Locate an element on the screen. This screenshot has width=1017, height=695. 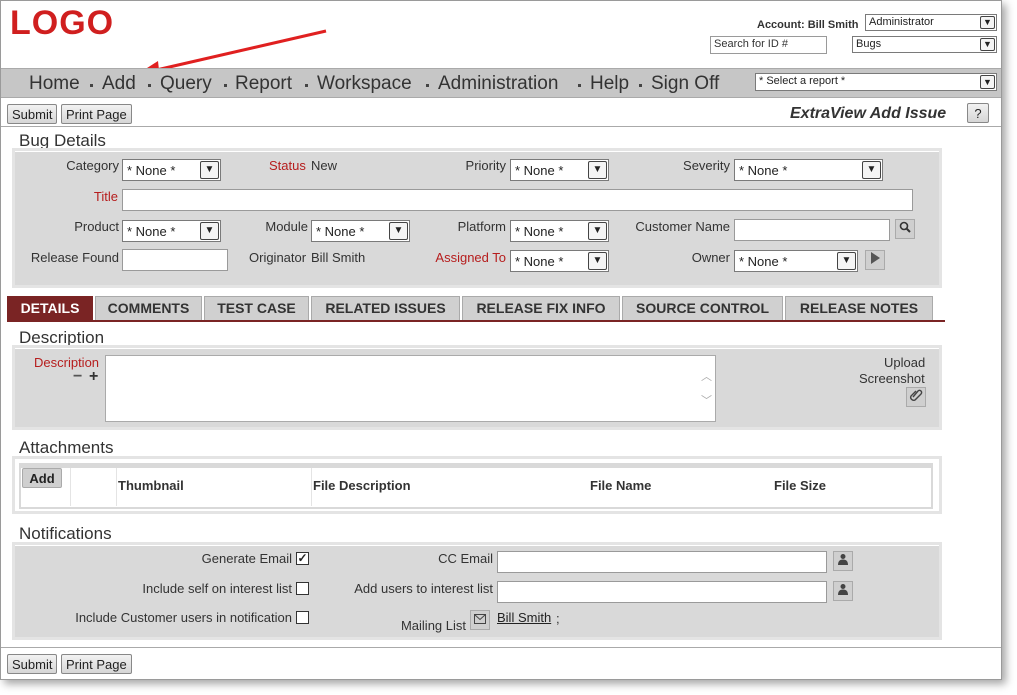
help-button: ? is located at coordinates (978, 113).